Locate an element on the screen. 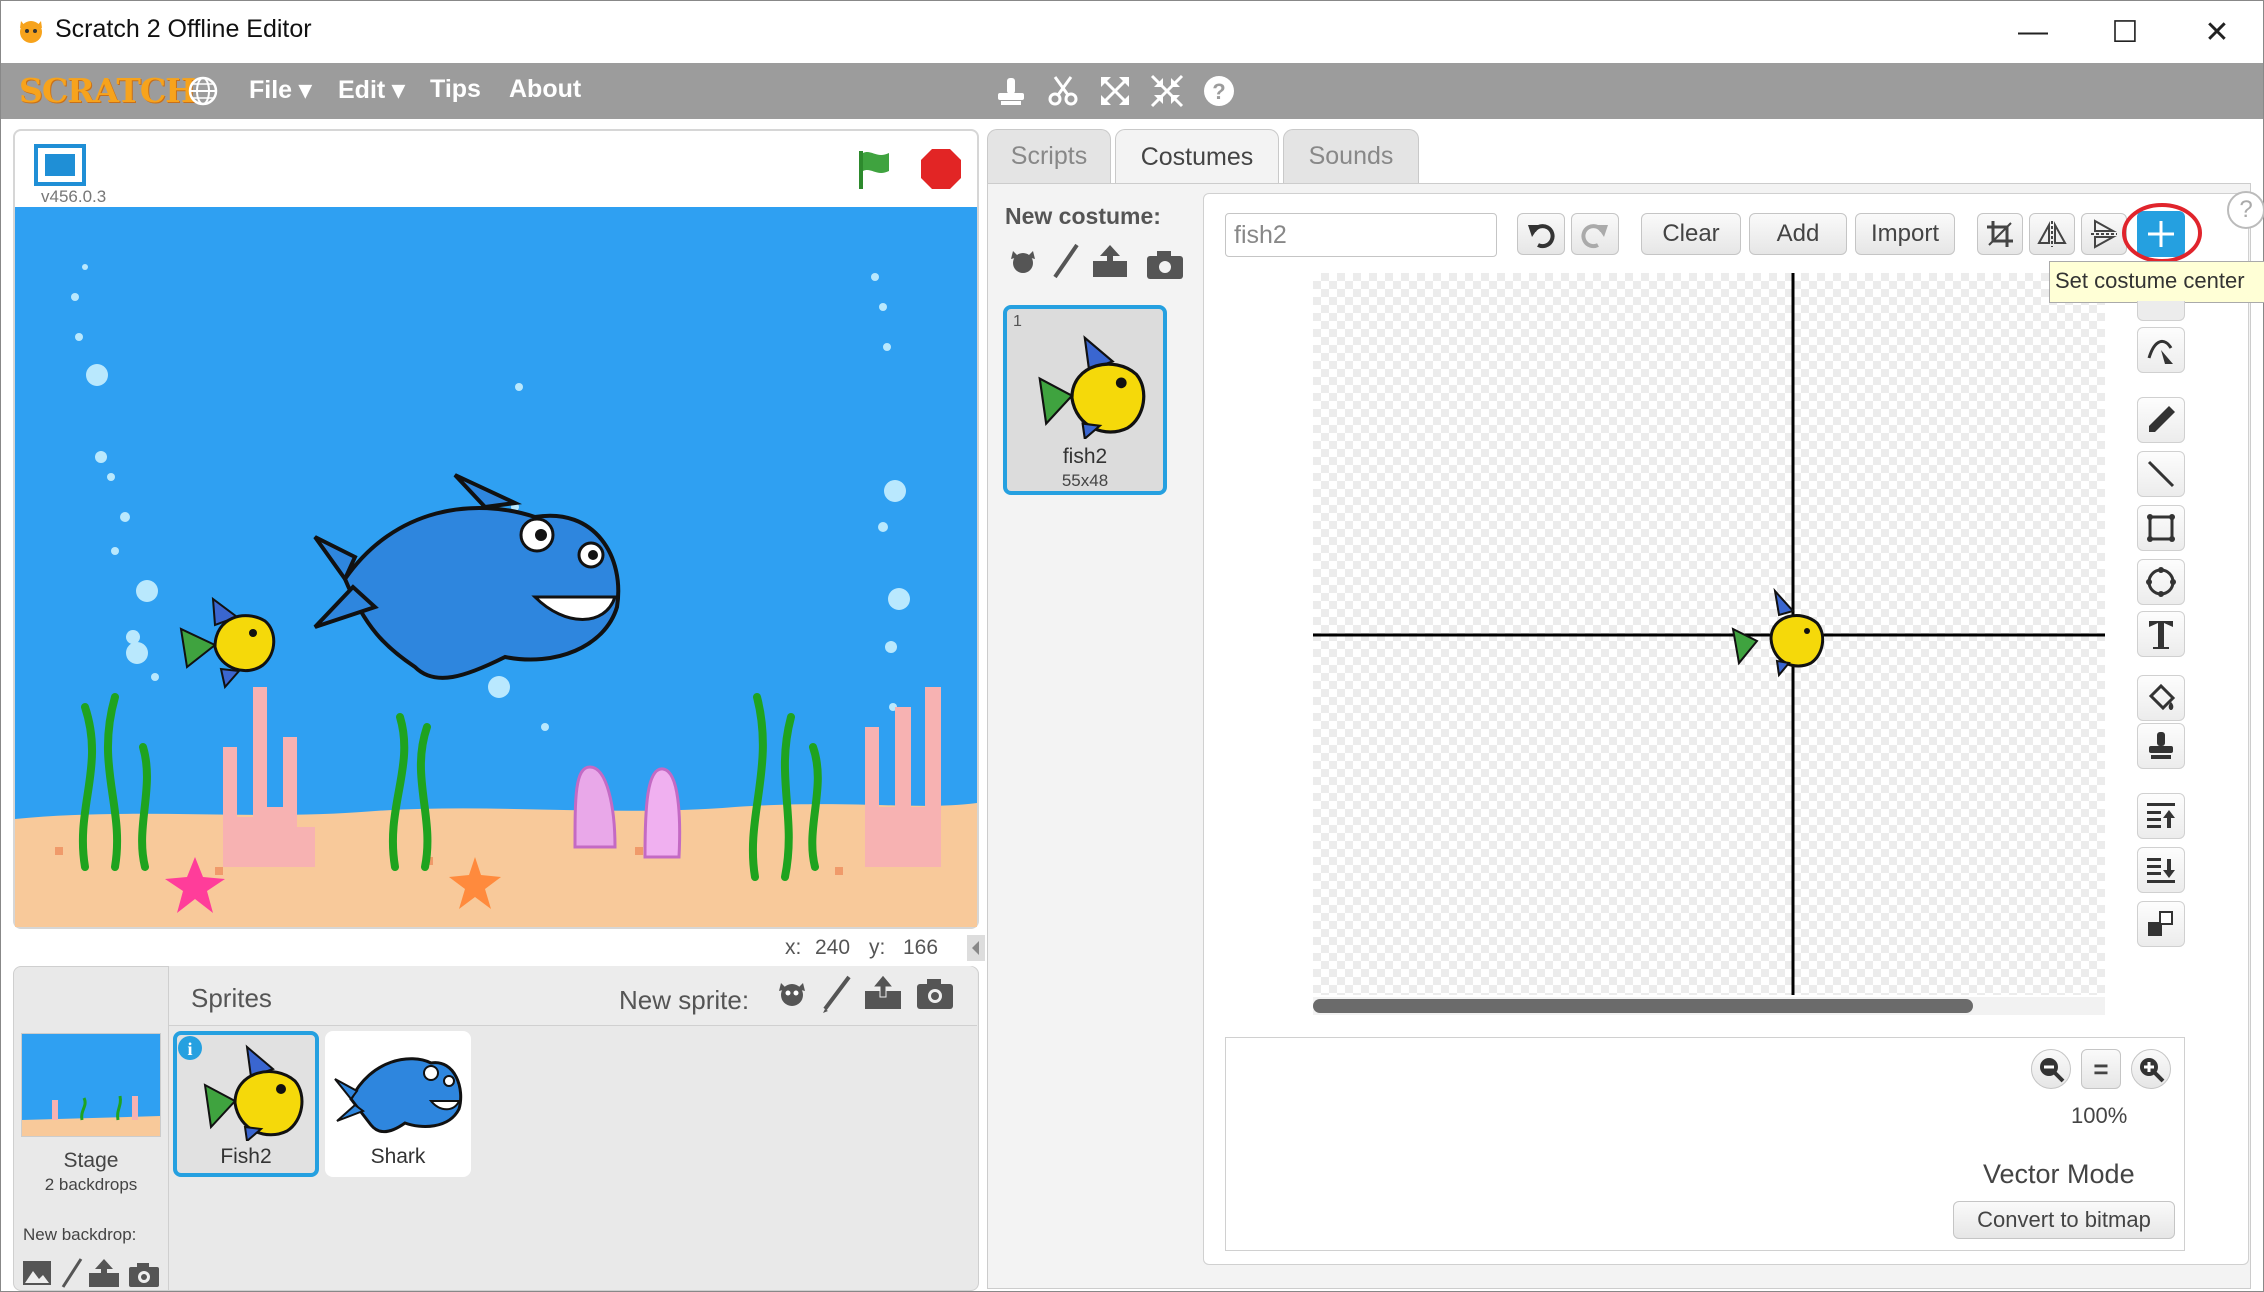 This screenshot has height=1292, width=2264. crop-button is located at coordinates (2000, 234).